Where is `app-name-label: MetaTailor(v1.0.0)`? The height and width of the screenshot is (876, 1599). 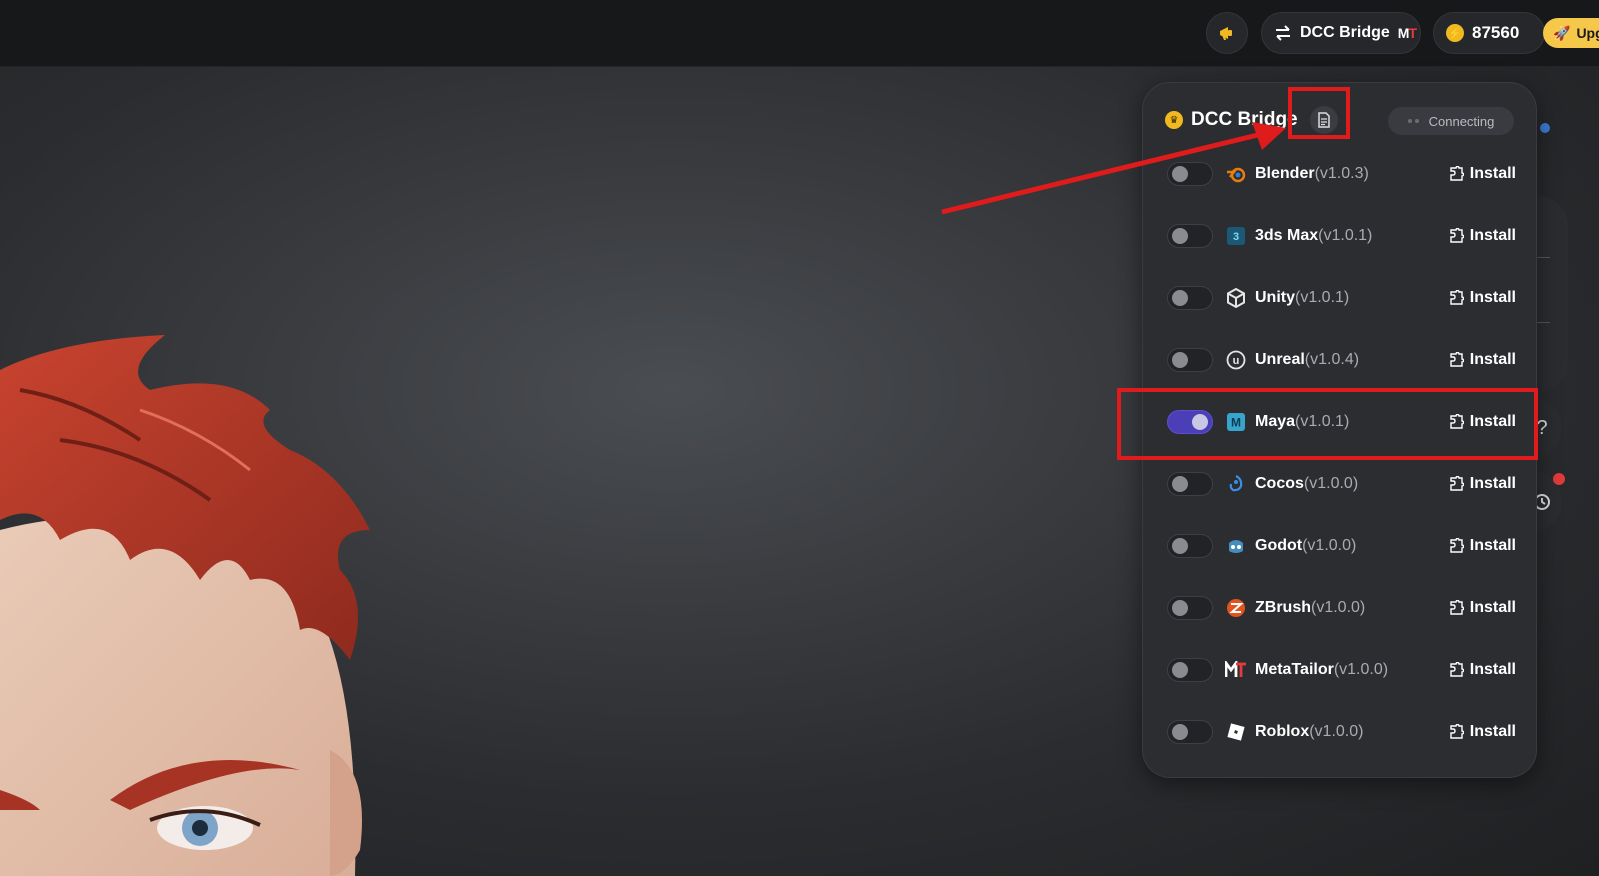
app-name-label: MetaTailor(v1.0.0) is located at coordinates (1321, 670).